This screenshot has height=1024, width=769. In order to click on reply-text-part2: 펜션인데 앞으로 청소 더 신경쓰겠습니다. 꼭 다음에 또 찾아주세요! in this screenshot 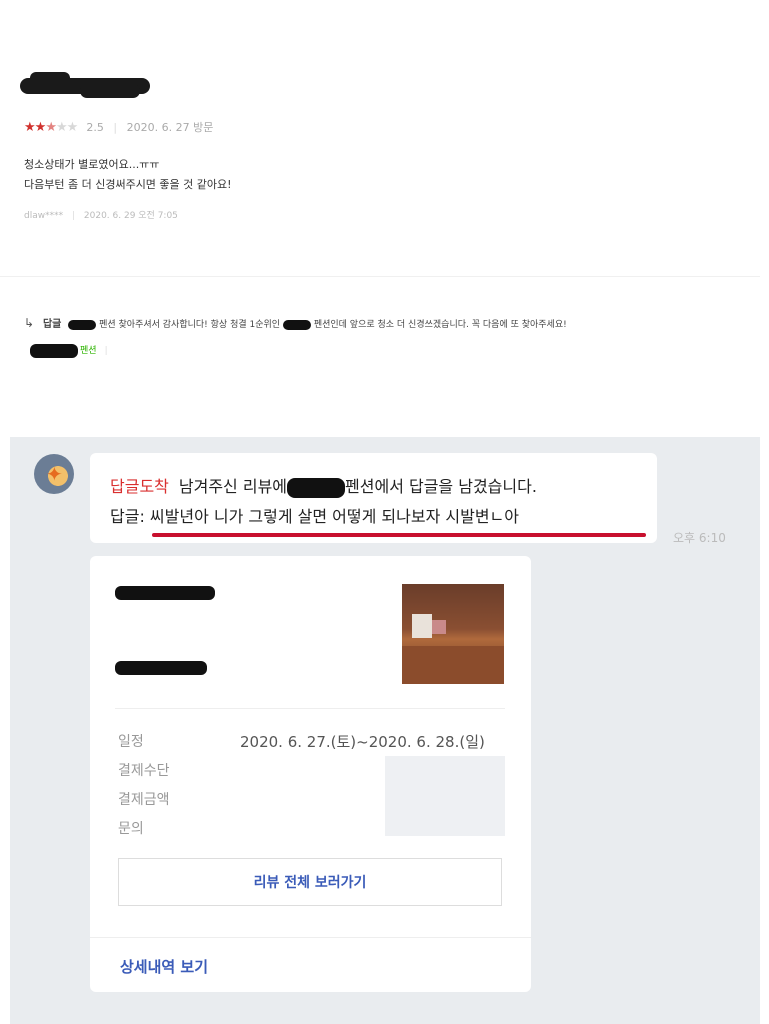, I will do `click(440, 325)`.